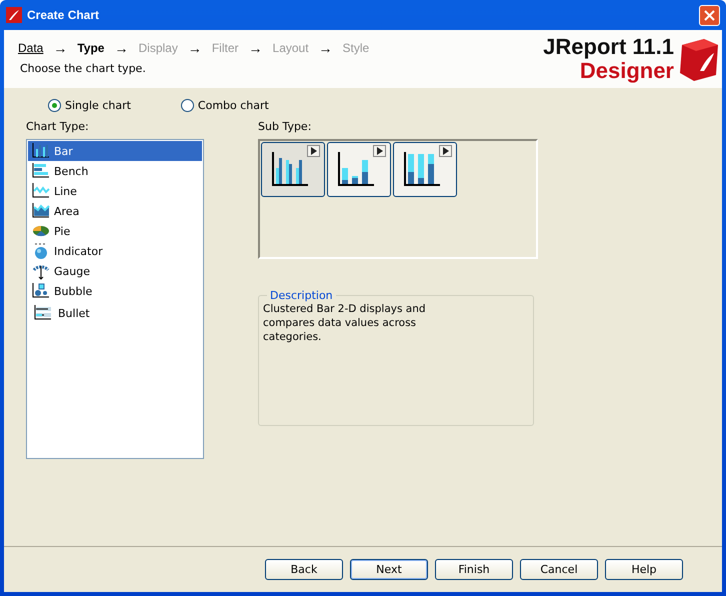 The image size is (726, 596). Describe the element at coordinates (474, 569) in the screenshot. I see `dialog-button: Finish` at that location.